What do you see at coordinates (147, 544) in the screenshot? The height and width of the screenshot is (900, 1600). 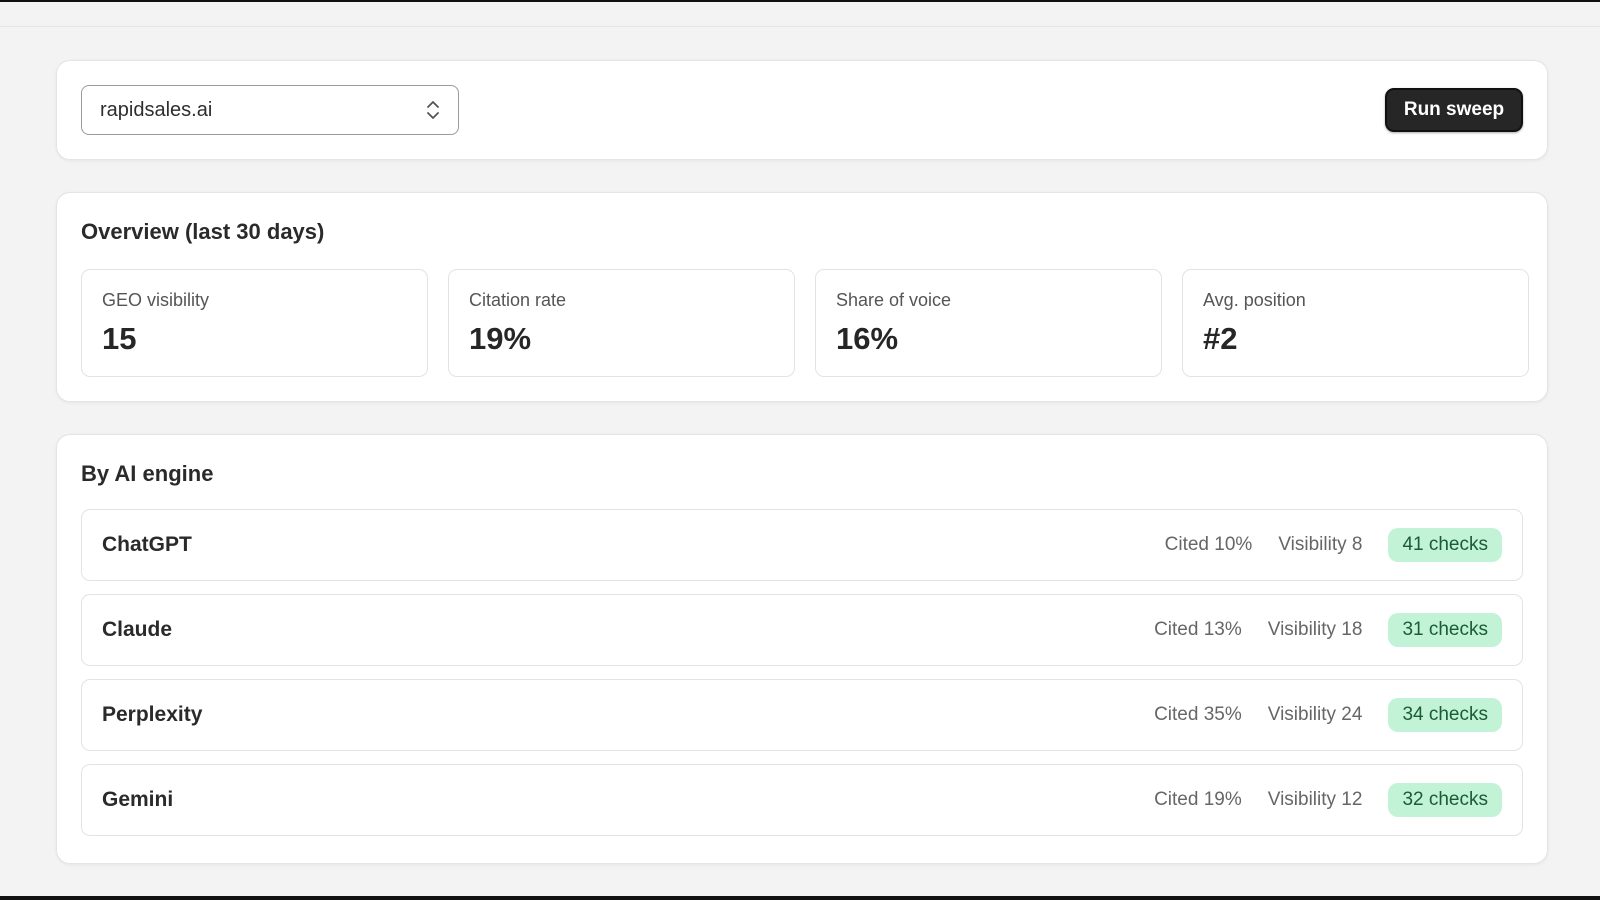 I see `engine-name: ChatGPT` at bounding box center [147, 544].